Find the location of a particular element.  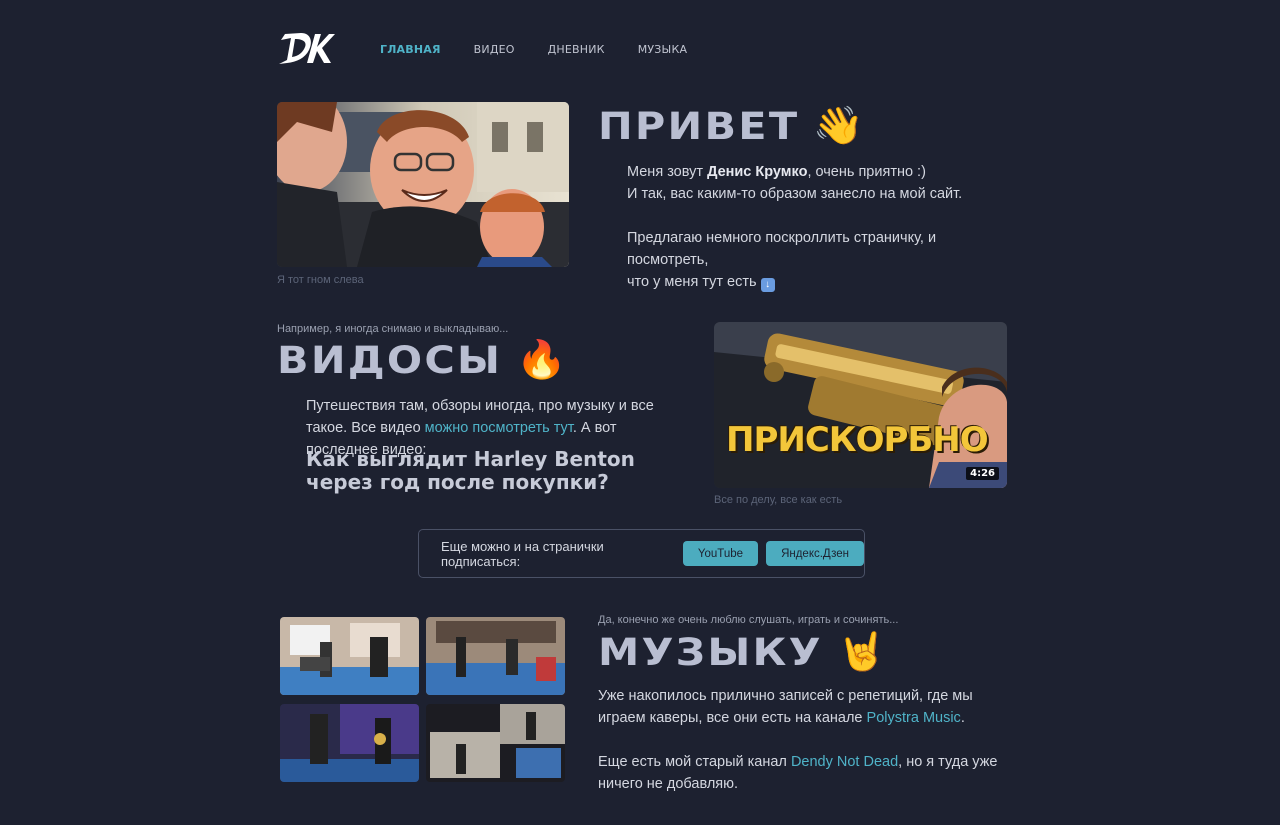

hero-title-text: ПРИВЕТ is located at coordinates (699, 126).